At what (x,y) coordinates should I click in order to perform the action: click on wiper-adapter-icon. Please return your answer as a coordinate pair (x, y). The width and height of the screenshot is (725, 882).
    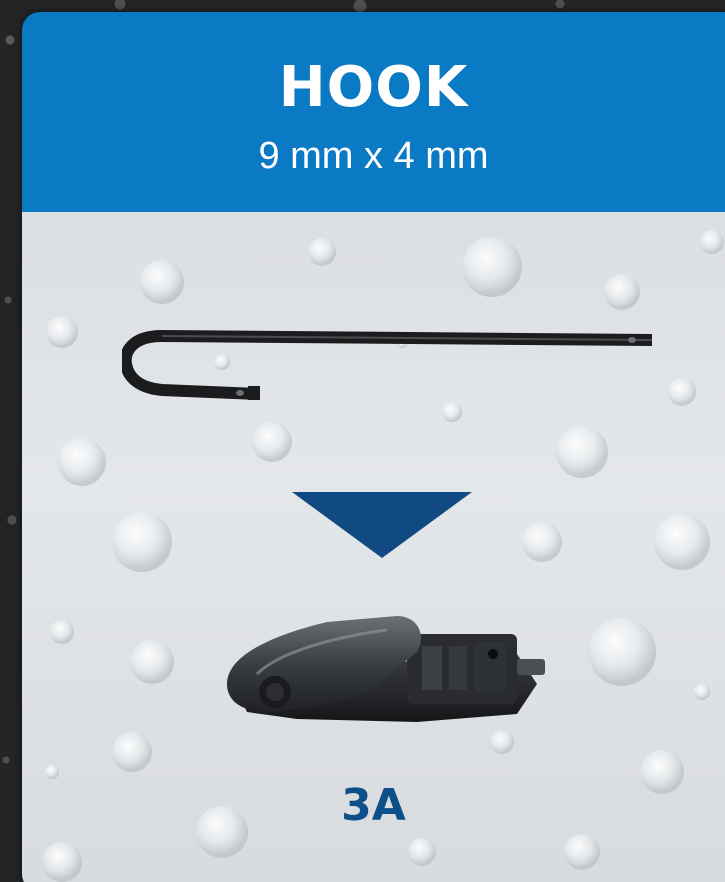
    Looking at the image, I should click on (386, 669).